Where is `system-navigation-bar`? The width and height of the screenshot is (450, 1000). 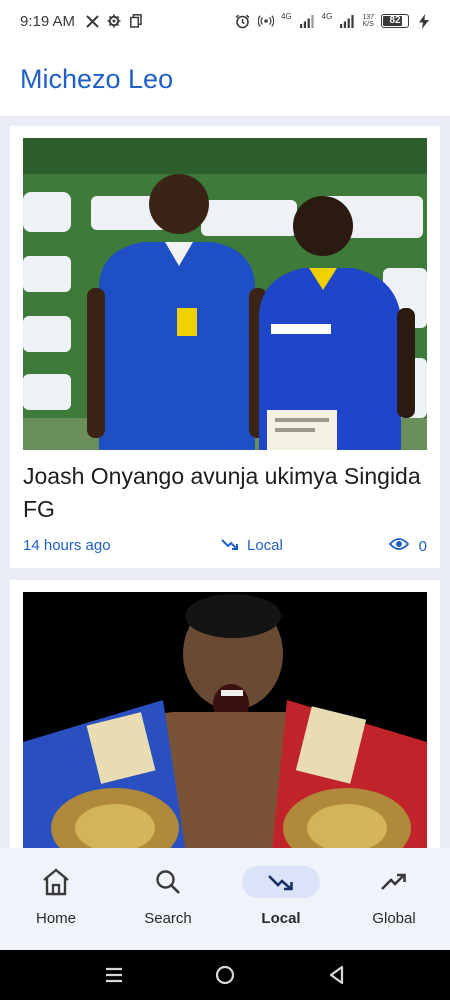 system-navigation-bar is located at coordinates (225, 975).